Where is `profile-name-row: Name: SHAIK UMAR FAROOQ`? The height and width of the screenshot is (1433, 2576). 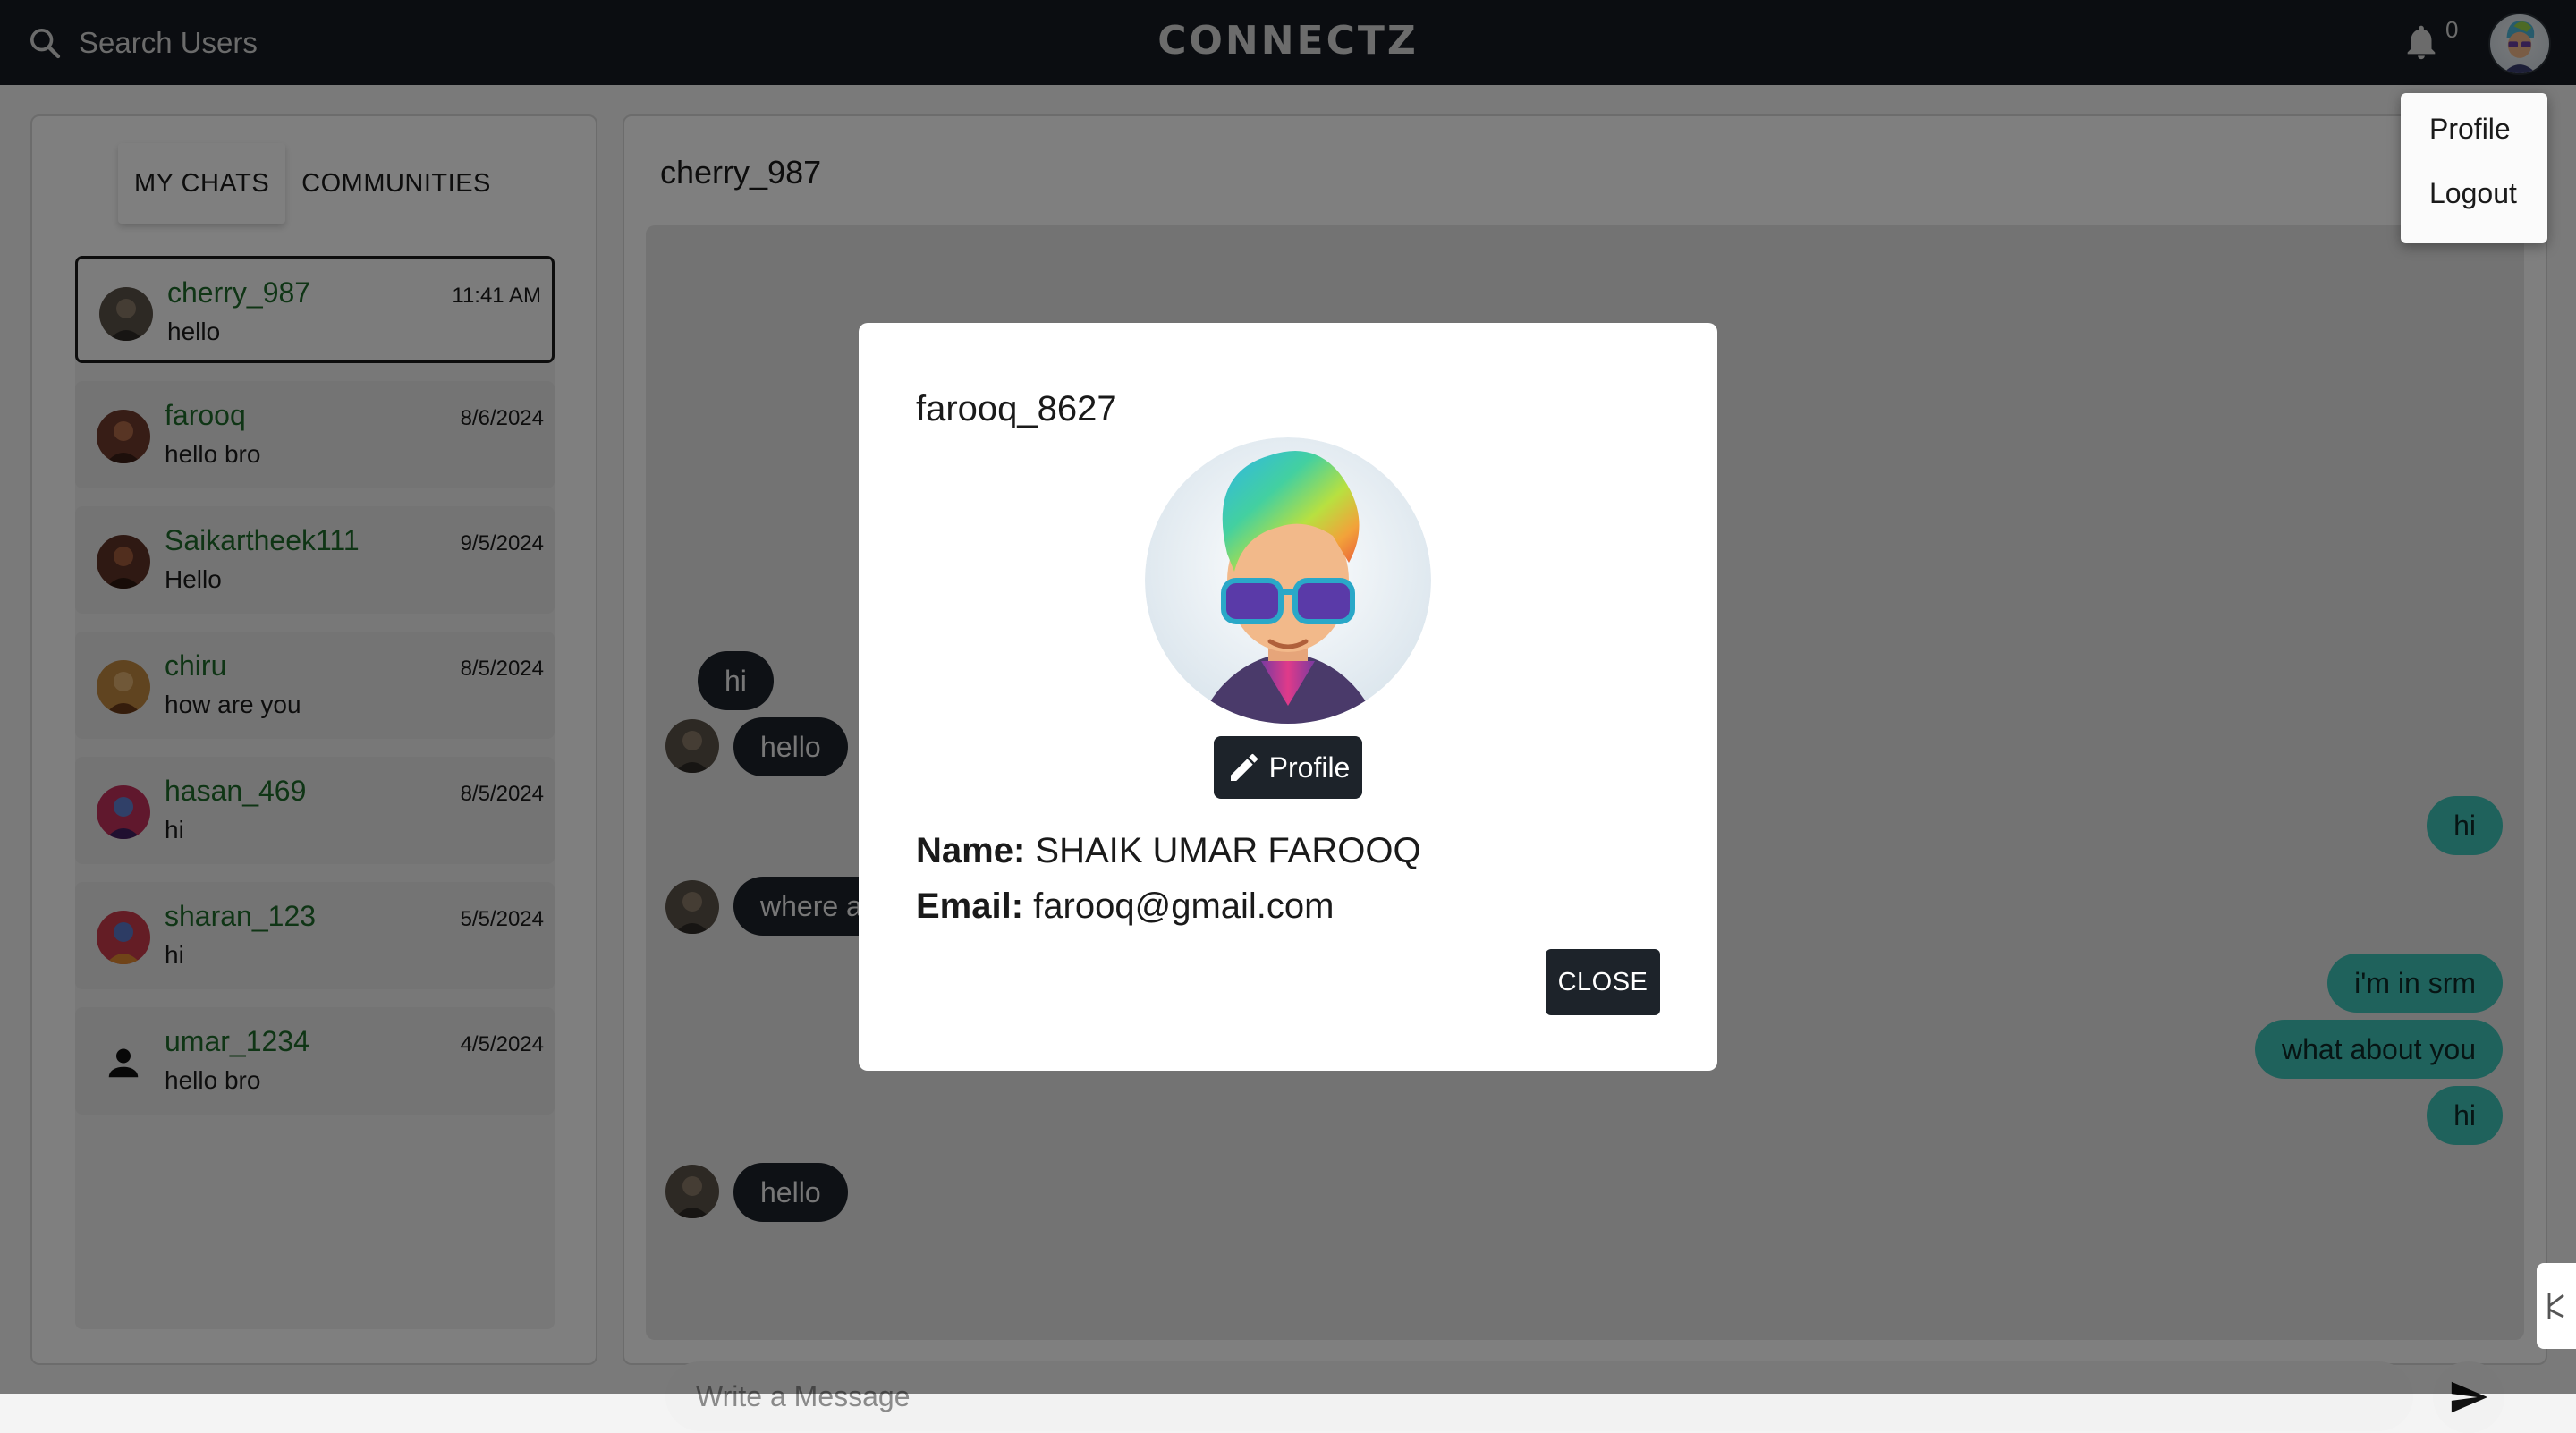 profile-name-row: Name: SHAIK UMAR FAROOQ is located at coordinates (1168, 851).